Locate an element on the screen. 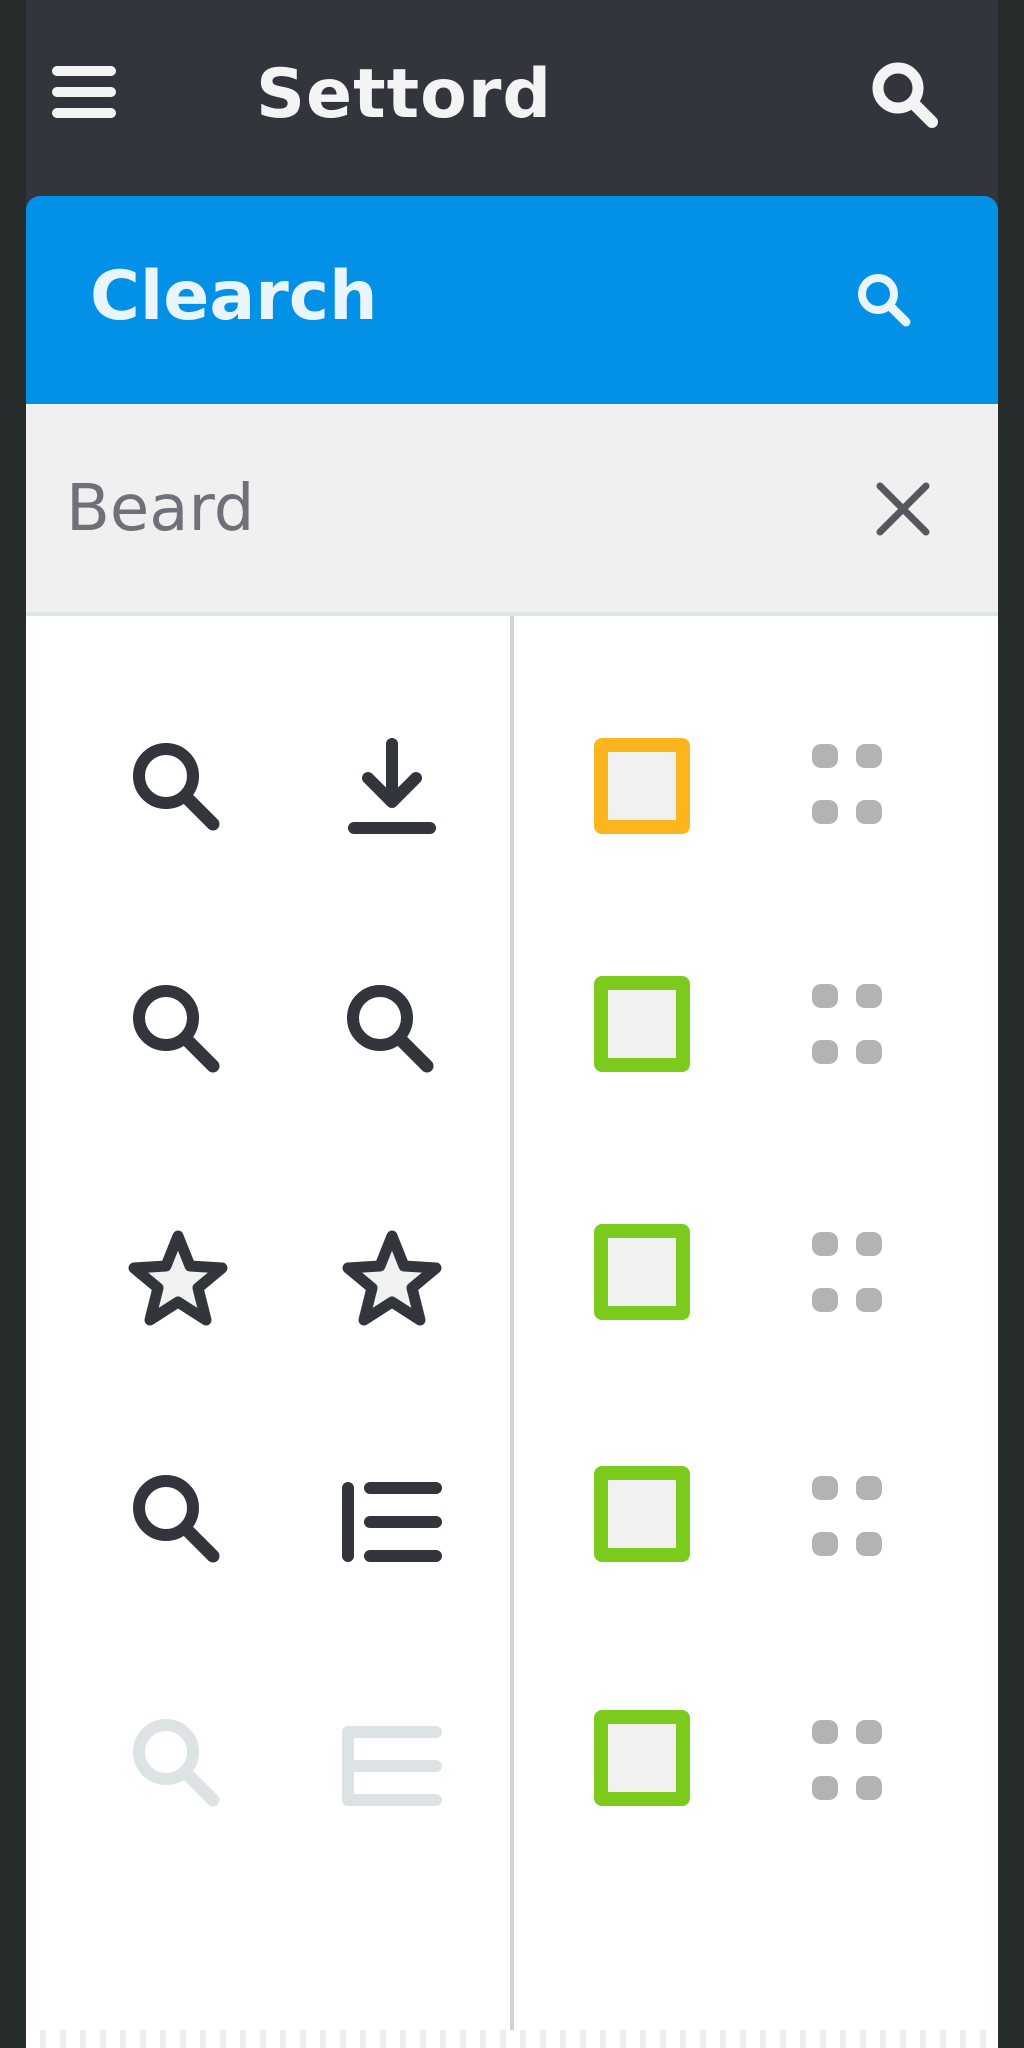 The image size is (1024, 2048). hamburger-menu-icon is located at coordinates (84, 92).